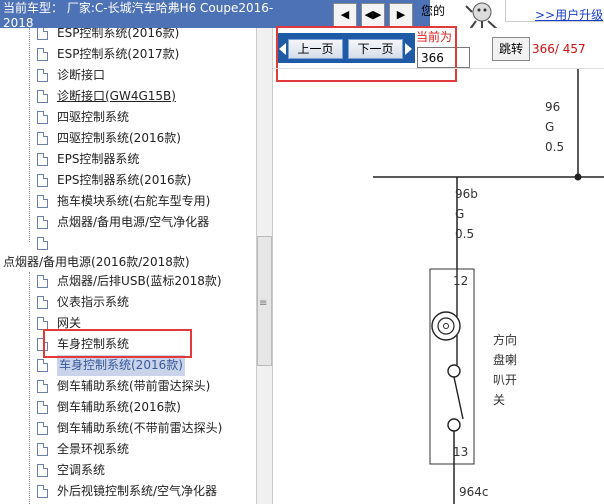 This screenshot has height=504, width=604. I want to click on tree-item: 四驱控制系统, so click(128, 117).